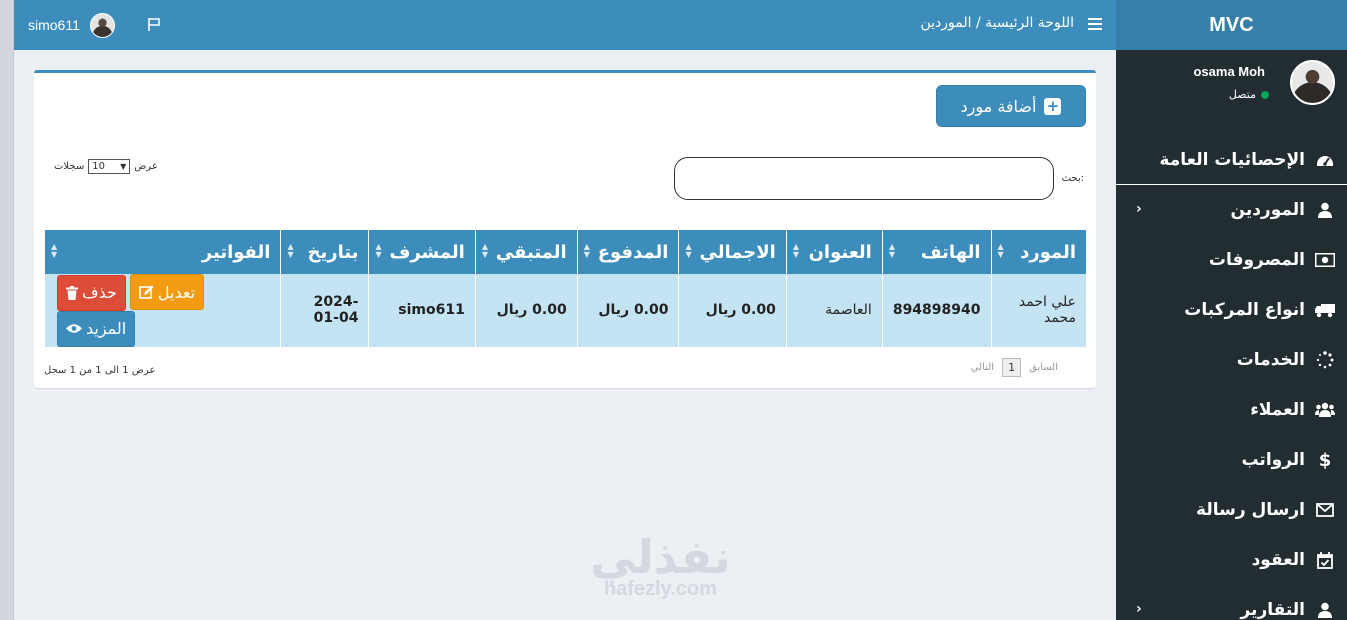 The image size is (1347, 620). I want to click on next-page-button: التالي, so click(982, 367).